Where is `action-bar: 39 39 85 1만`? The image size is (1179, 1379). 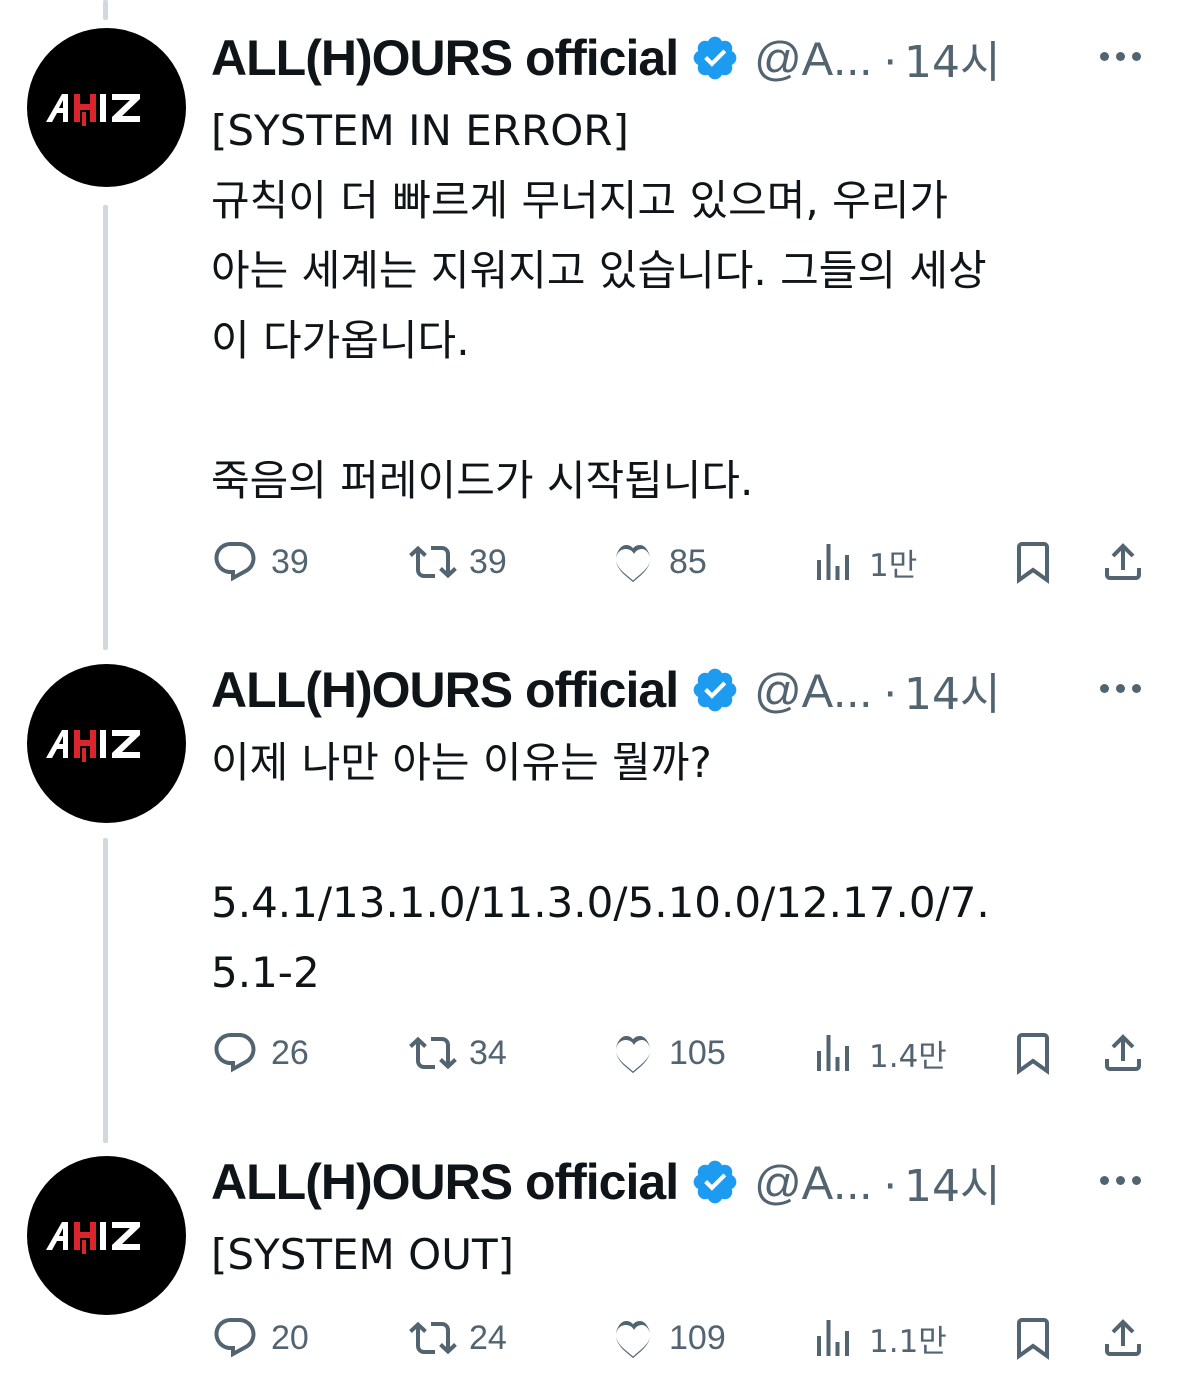
action-bar: 39 39 85 1만 is located at coordinates (681, 562).